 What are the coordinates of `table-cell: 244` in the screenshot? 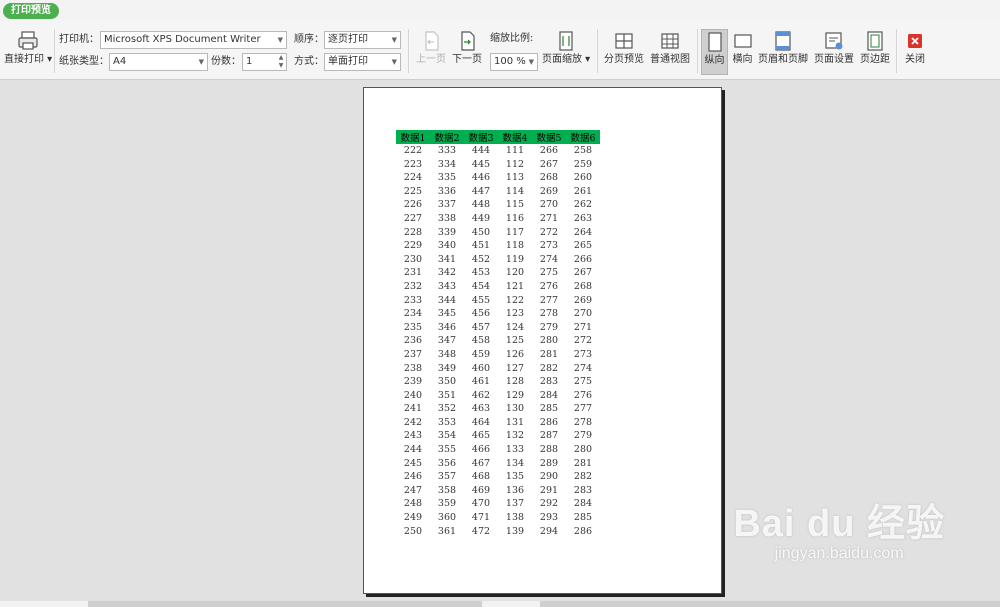 It's located at (413, 450).